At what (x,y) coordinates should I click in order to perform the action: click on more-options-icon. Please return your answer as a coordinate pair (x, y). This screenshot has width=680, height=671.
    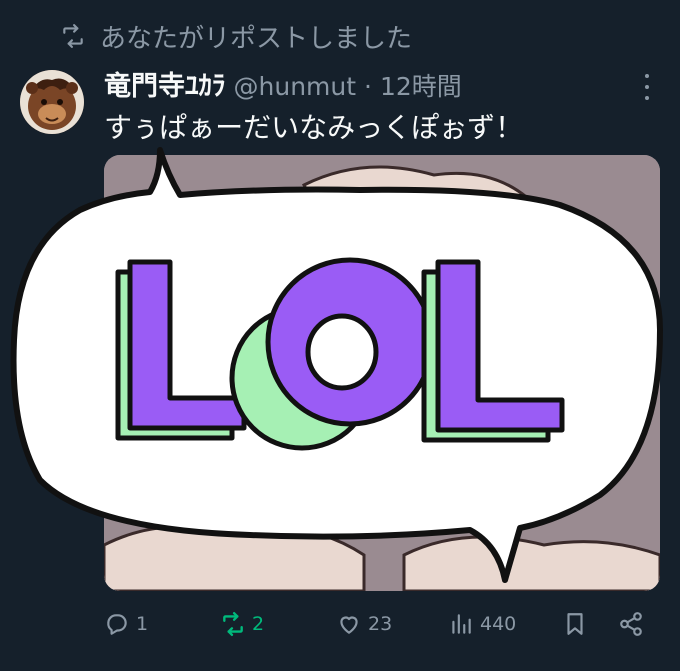
    Looking at the image, I should click on (647, 87).